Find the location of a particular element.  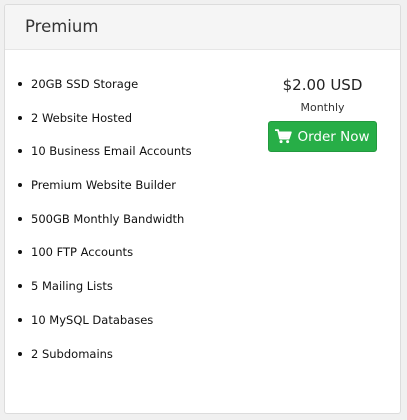

shopping-cart-icon is located at coordinates (284, 136).